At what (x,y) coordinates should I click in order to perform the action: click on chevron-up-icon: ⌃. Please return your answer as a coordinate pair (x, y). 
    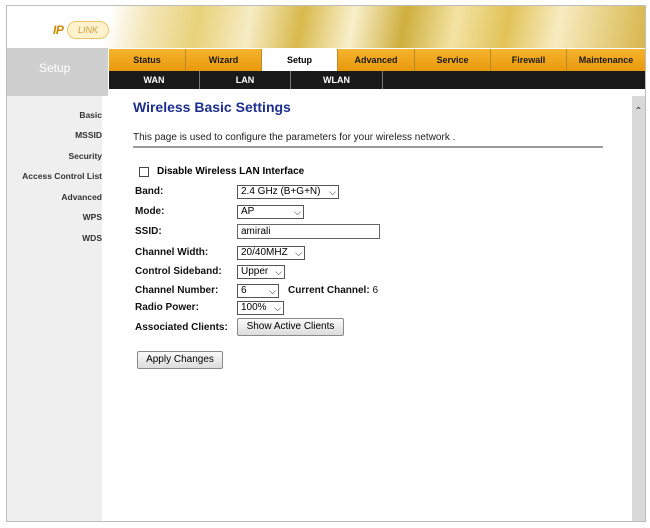
    Looking at the image, I should click on (638, 112).